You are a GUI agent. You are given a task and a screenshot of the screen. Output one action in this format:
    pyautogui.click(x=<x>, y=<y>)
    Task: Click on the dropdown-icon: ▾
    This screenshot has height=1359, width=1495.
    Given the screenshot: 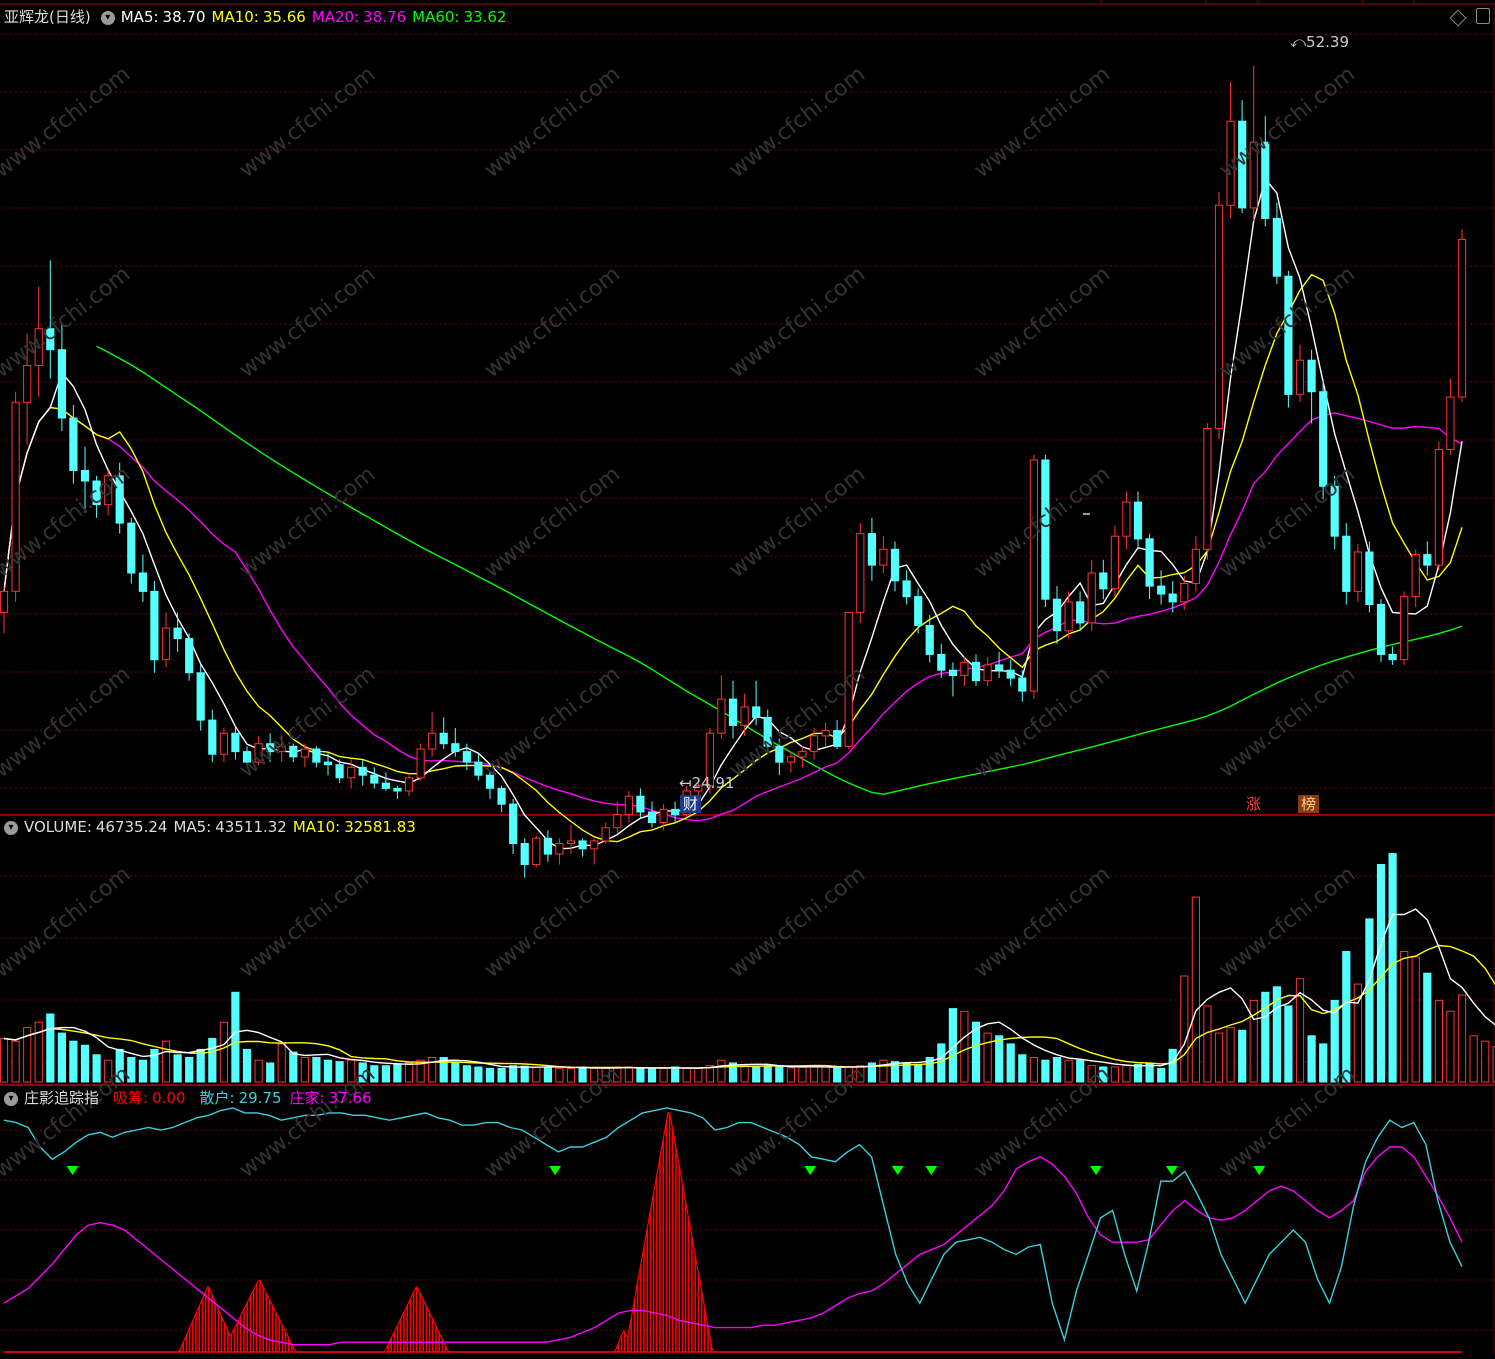 What is the action you would take?
    pyautogui.click(x=107, y=17)
    